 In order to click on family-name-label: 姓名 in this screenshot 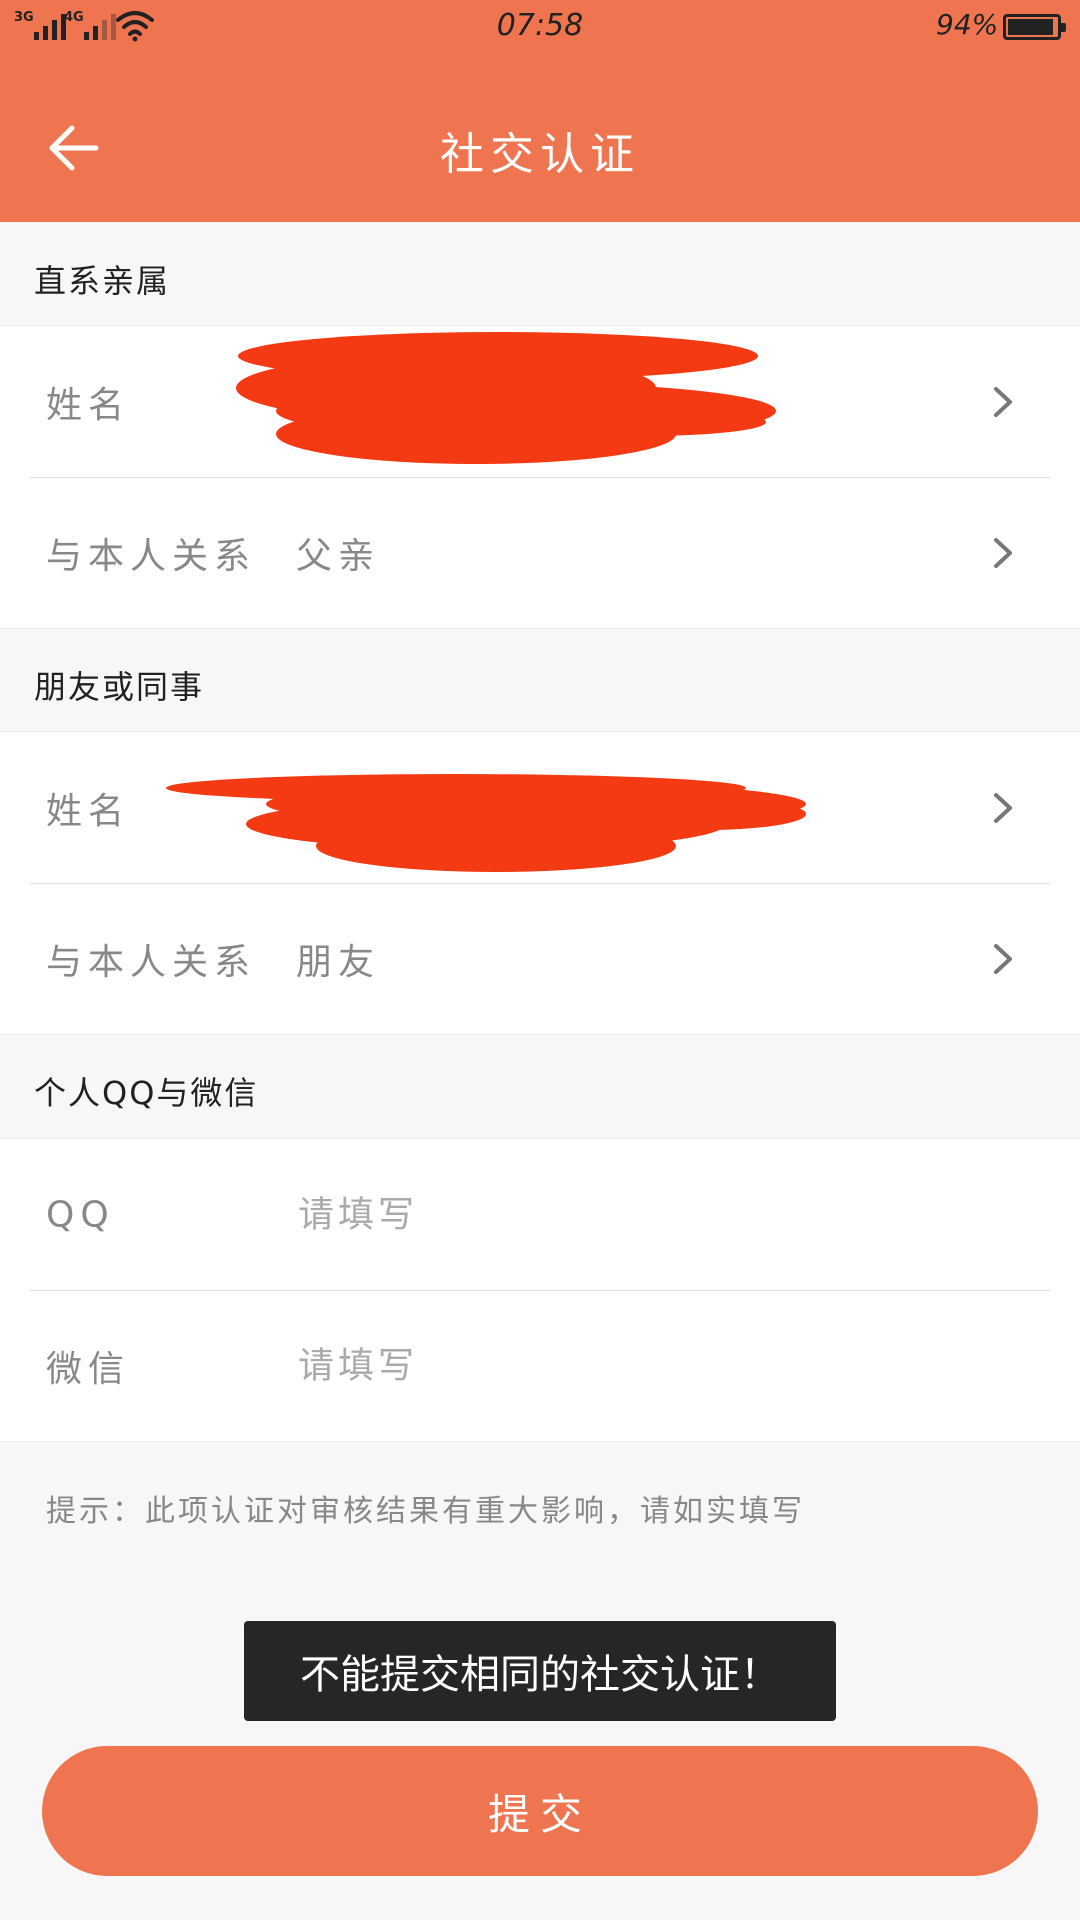, I will do `click(88, 405)`.